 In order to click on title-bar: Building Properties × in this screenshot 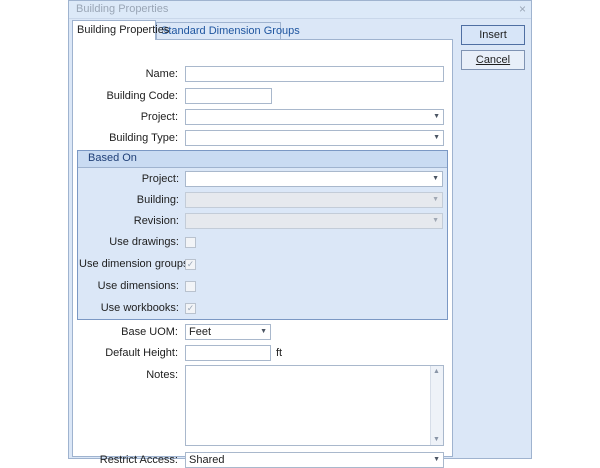, I will do `click(300, 10)`.